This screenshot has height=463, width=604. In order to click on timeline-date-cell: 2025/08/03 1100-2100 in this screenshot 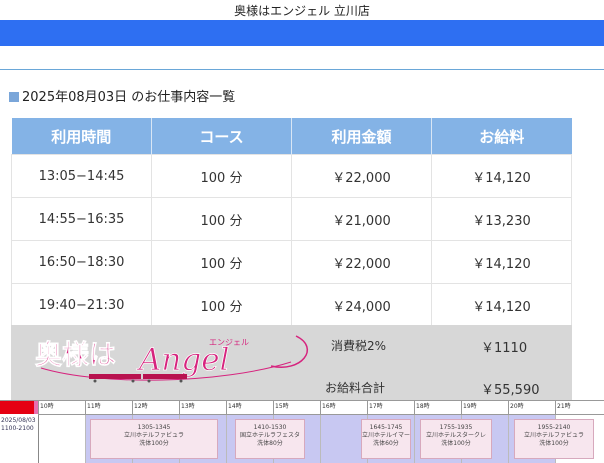, I will do `click(19, 432)`.